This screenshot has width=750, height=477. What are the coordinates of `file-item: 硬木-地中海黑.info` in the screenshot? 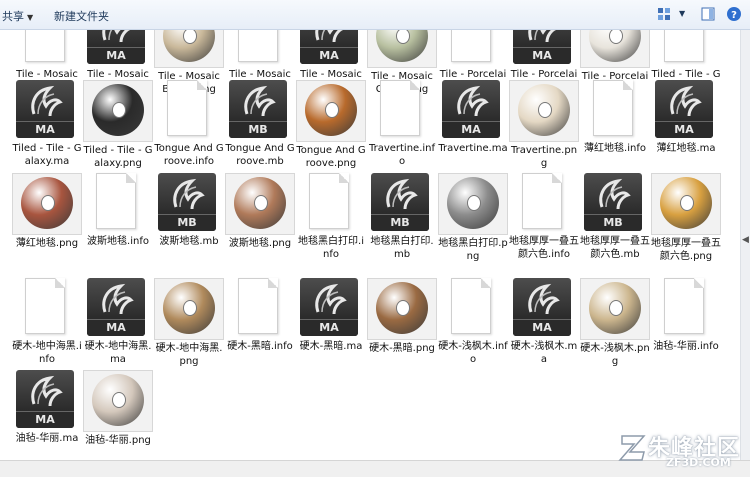 It's located at (47, 326).